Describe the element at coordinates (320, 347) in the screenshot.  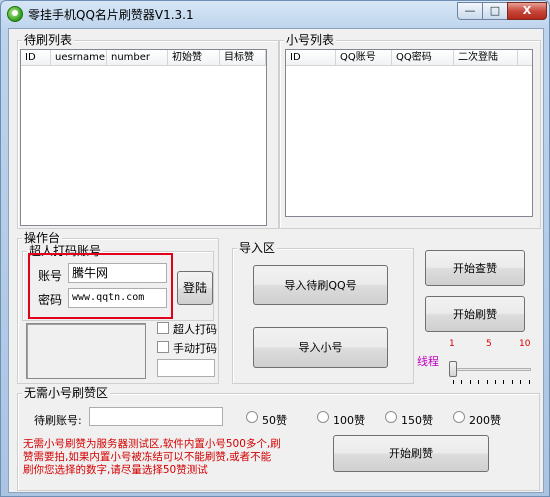
I see `import-alt-accounts-button: 导入小号` at that location.